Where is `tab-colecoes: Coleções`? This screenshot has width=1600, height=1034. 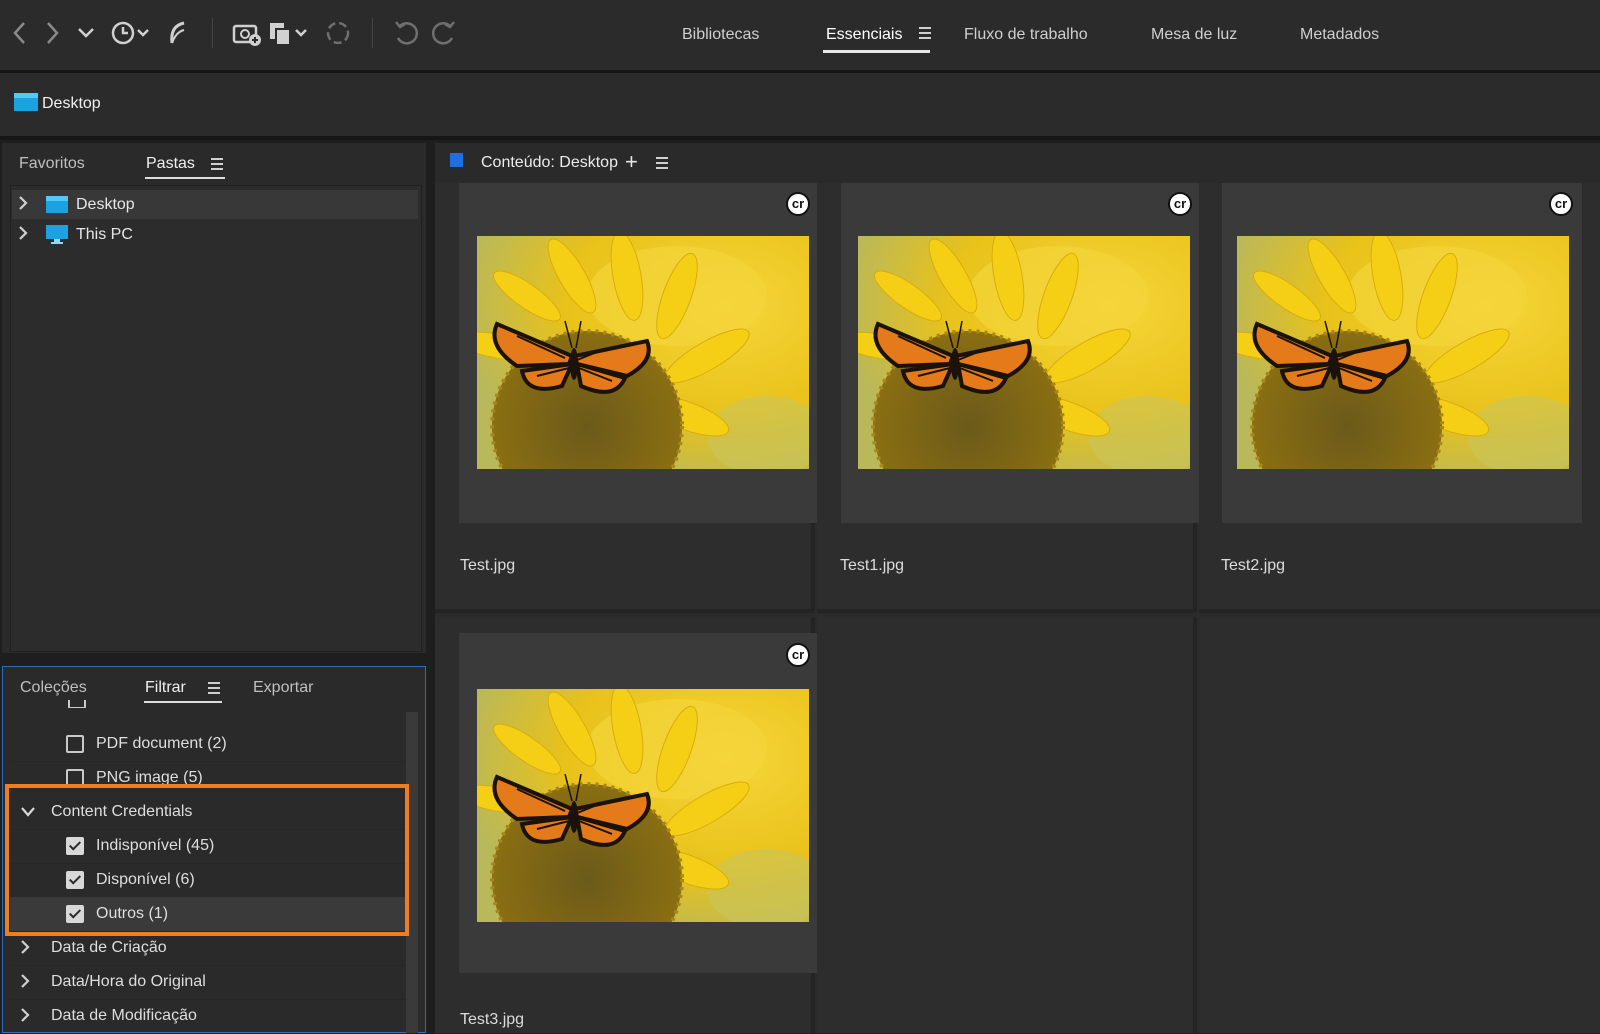 tab-colecoes: Coleções is located at coordinates (53, 688).